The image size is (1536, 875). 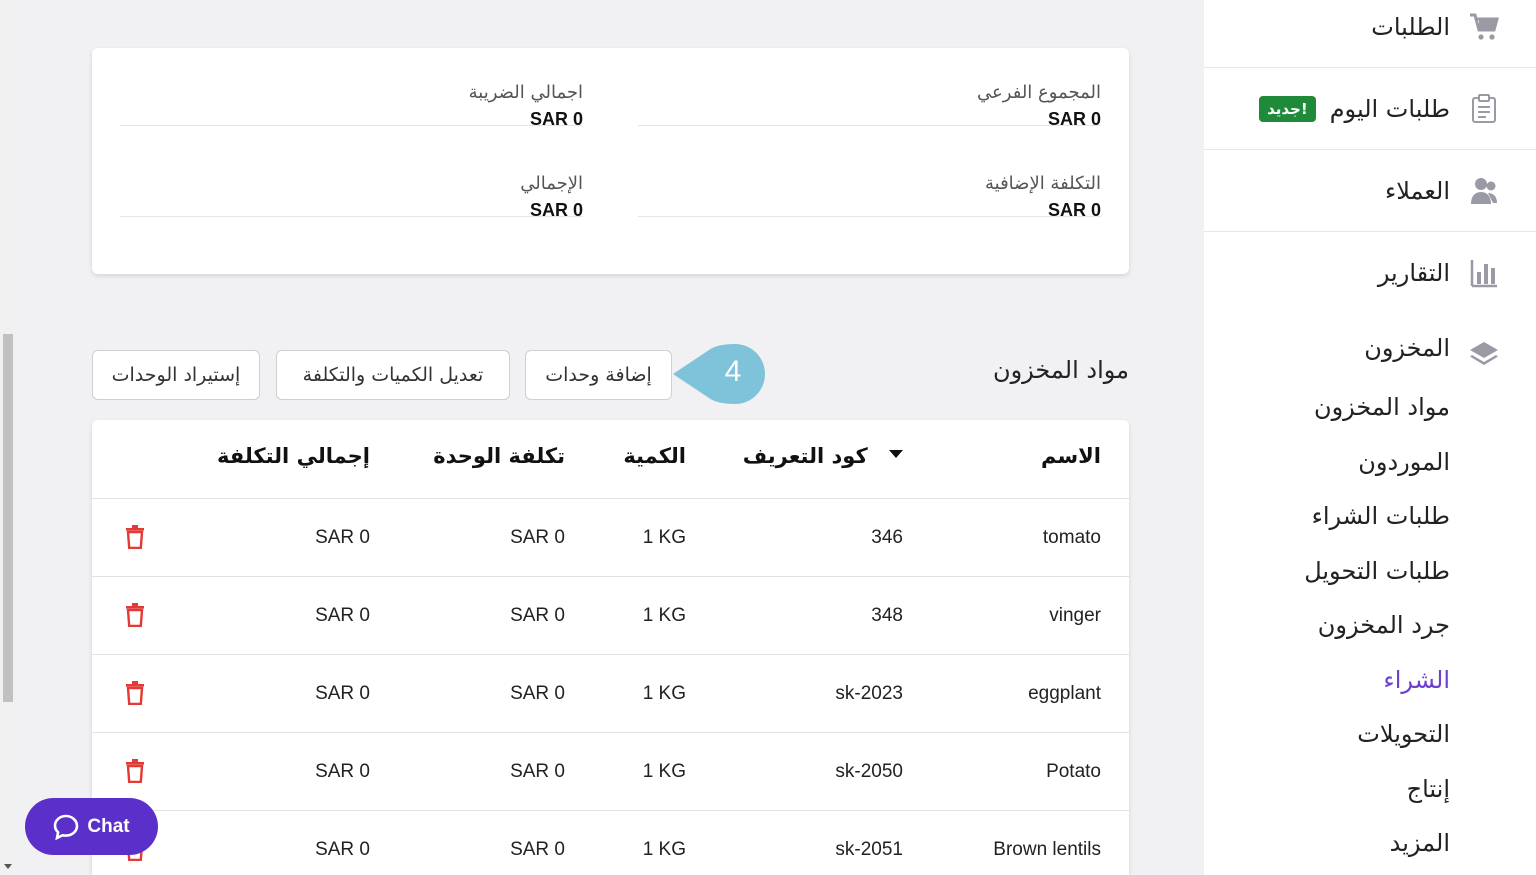 What do you see at coordinates (1370, 273) in the screenshot?
I see `sidebar-item-reports: التقارير` at bounding box center [1370, 273].